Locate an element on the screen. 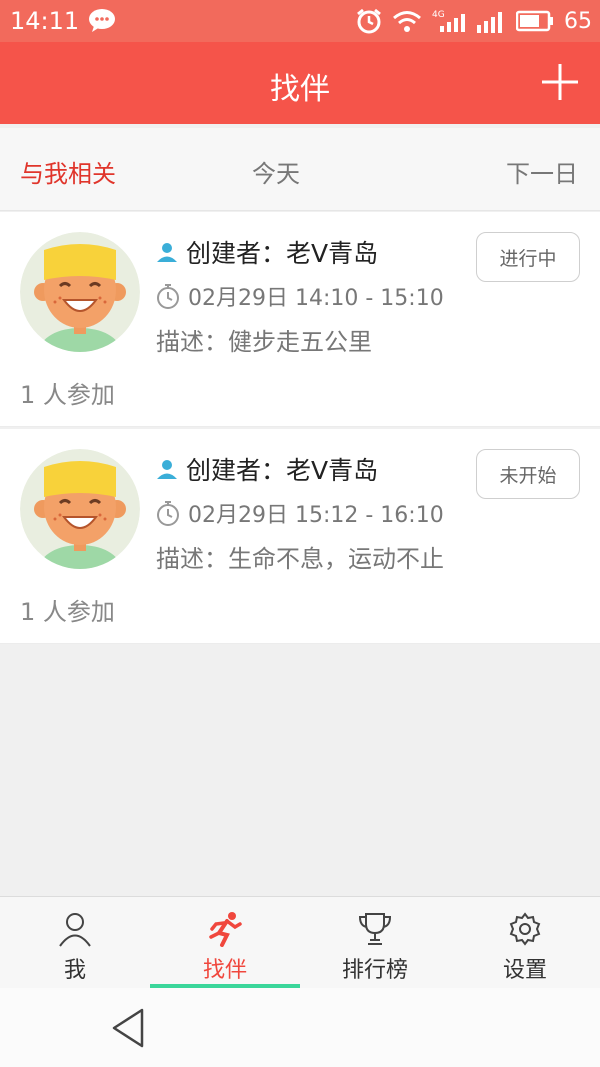 This screenshot has width=600, height=1067. tab-find-partner: 找伴 is located at coordinates (225, 943).